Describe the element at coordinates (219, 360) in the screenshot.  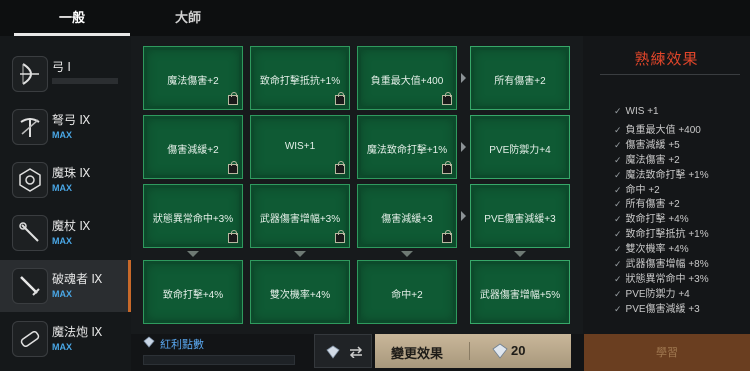
I see `bonus-points-bar` at that location.